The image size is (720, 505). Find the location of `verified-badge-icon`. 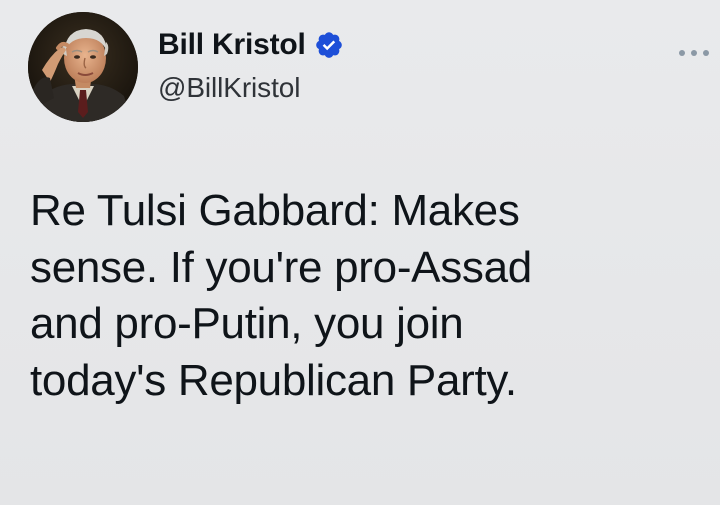

verified-badge-icon is located at coordinates (329, 45).